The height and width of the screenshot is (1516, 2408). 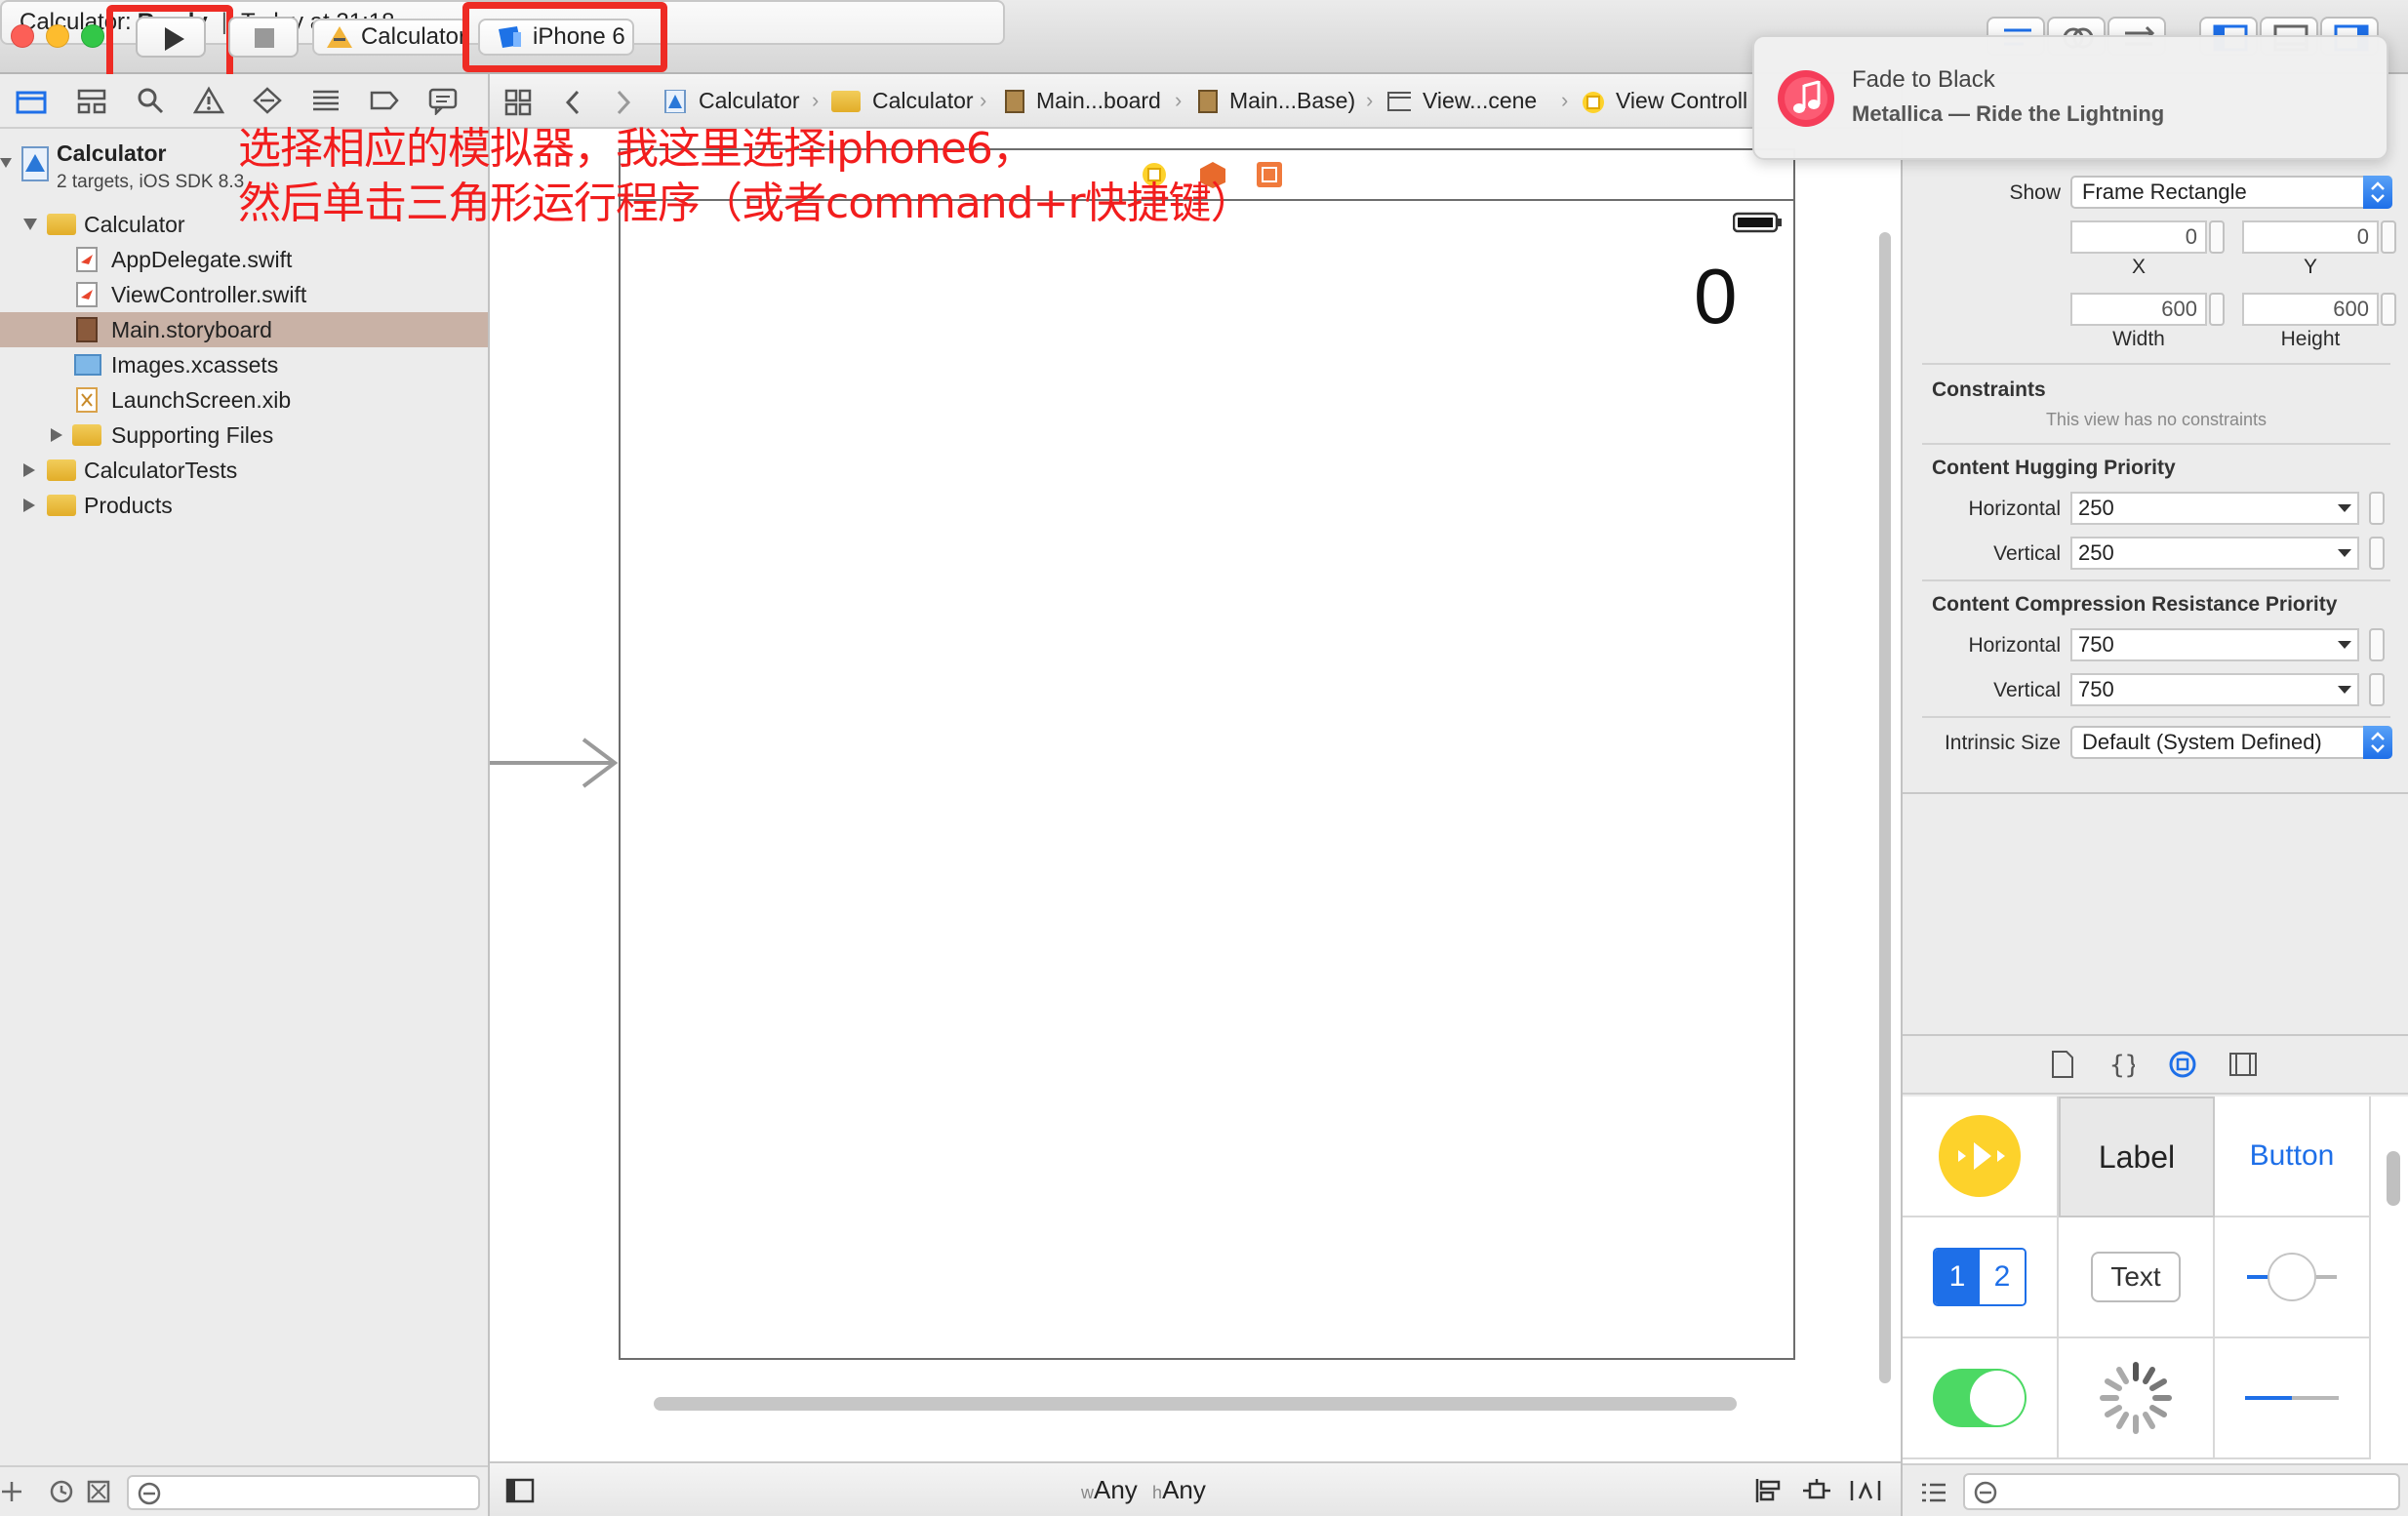 I want to click on show-popup: Frame Rectangle, so click(x=2231, y=192).